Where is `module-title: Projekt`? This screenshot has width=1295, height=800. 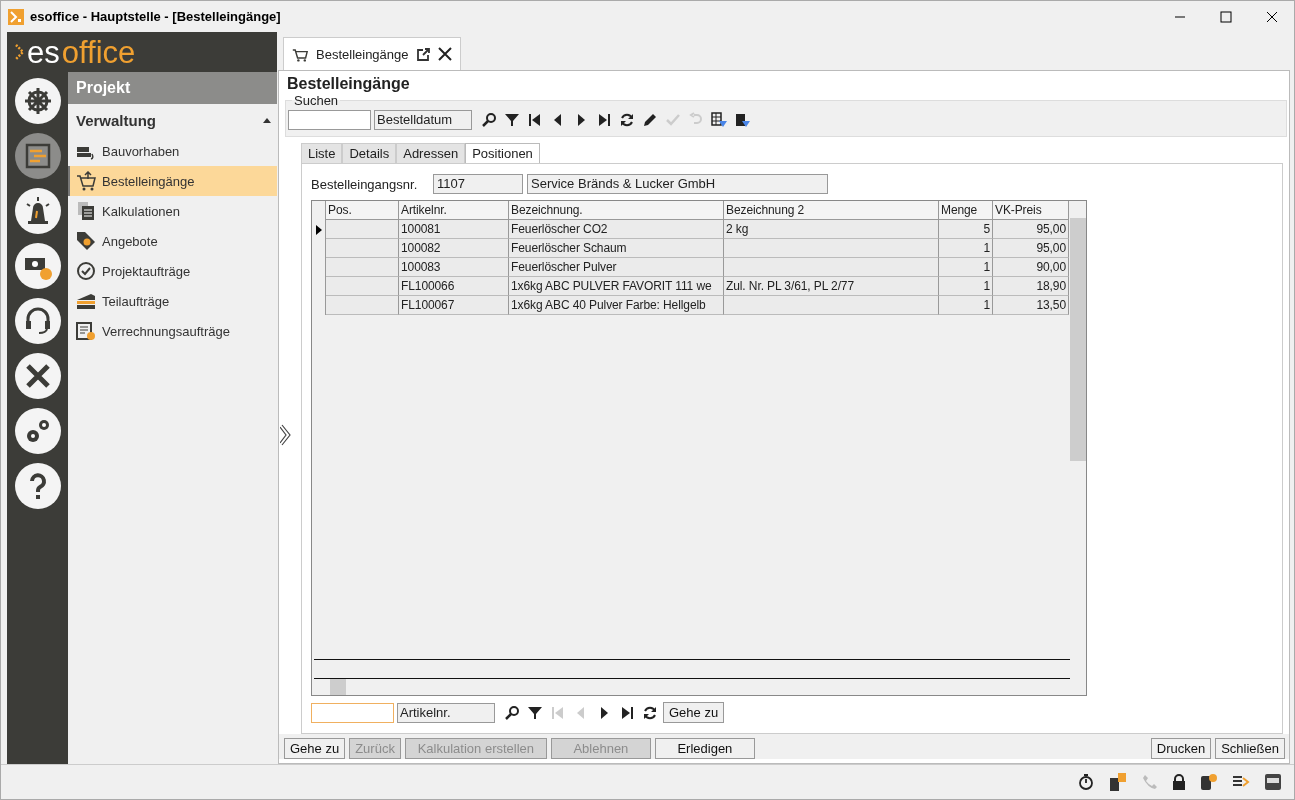 module-title: Projekt is located at coordinates (172, 88).